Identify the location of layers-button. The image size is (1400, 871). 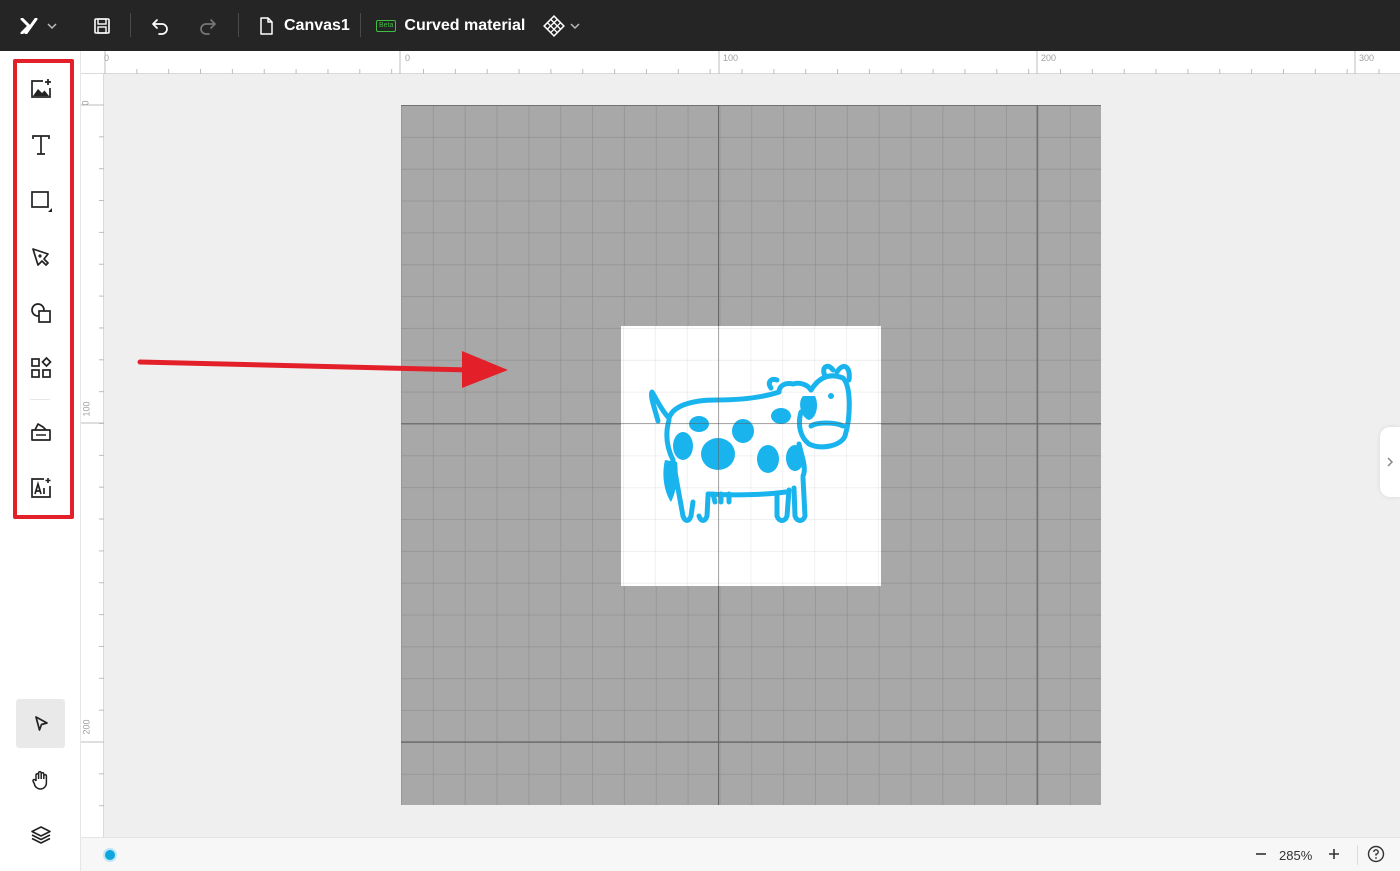
(40, 834).